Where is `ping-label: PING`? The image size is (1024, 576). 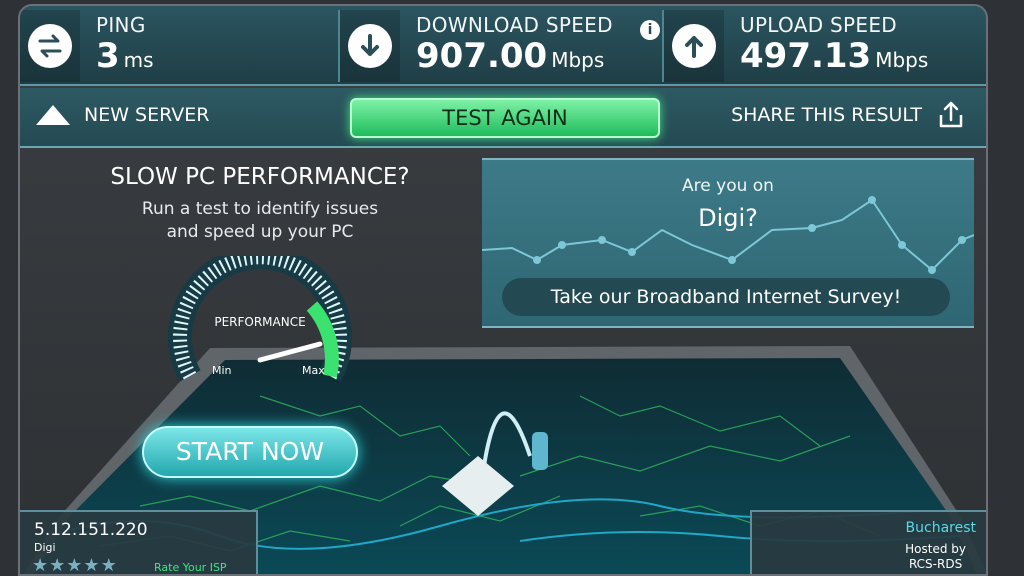 ping-label: PING is located at coordinates (121, 25).